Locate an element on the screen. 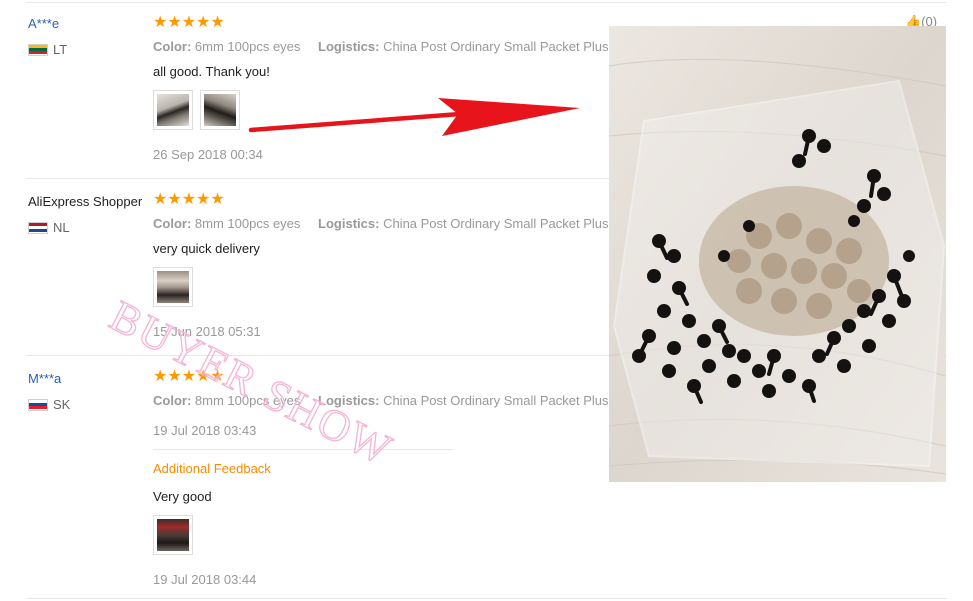 This screenshot has height=601, width=973. review-text: very quick delivery is located at coordinates (206, 248).